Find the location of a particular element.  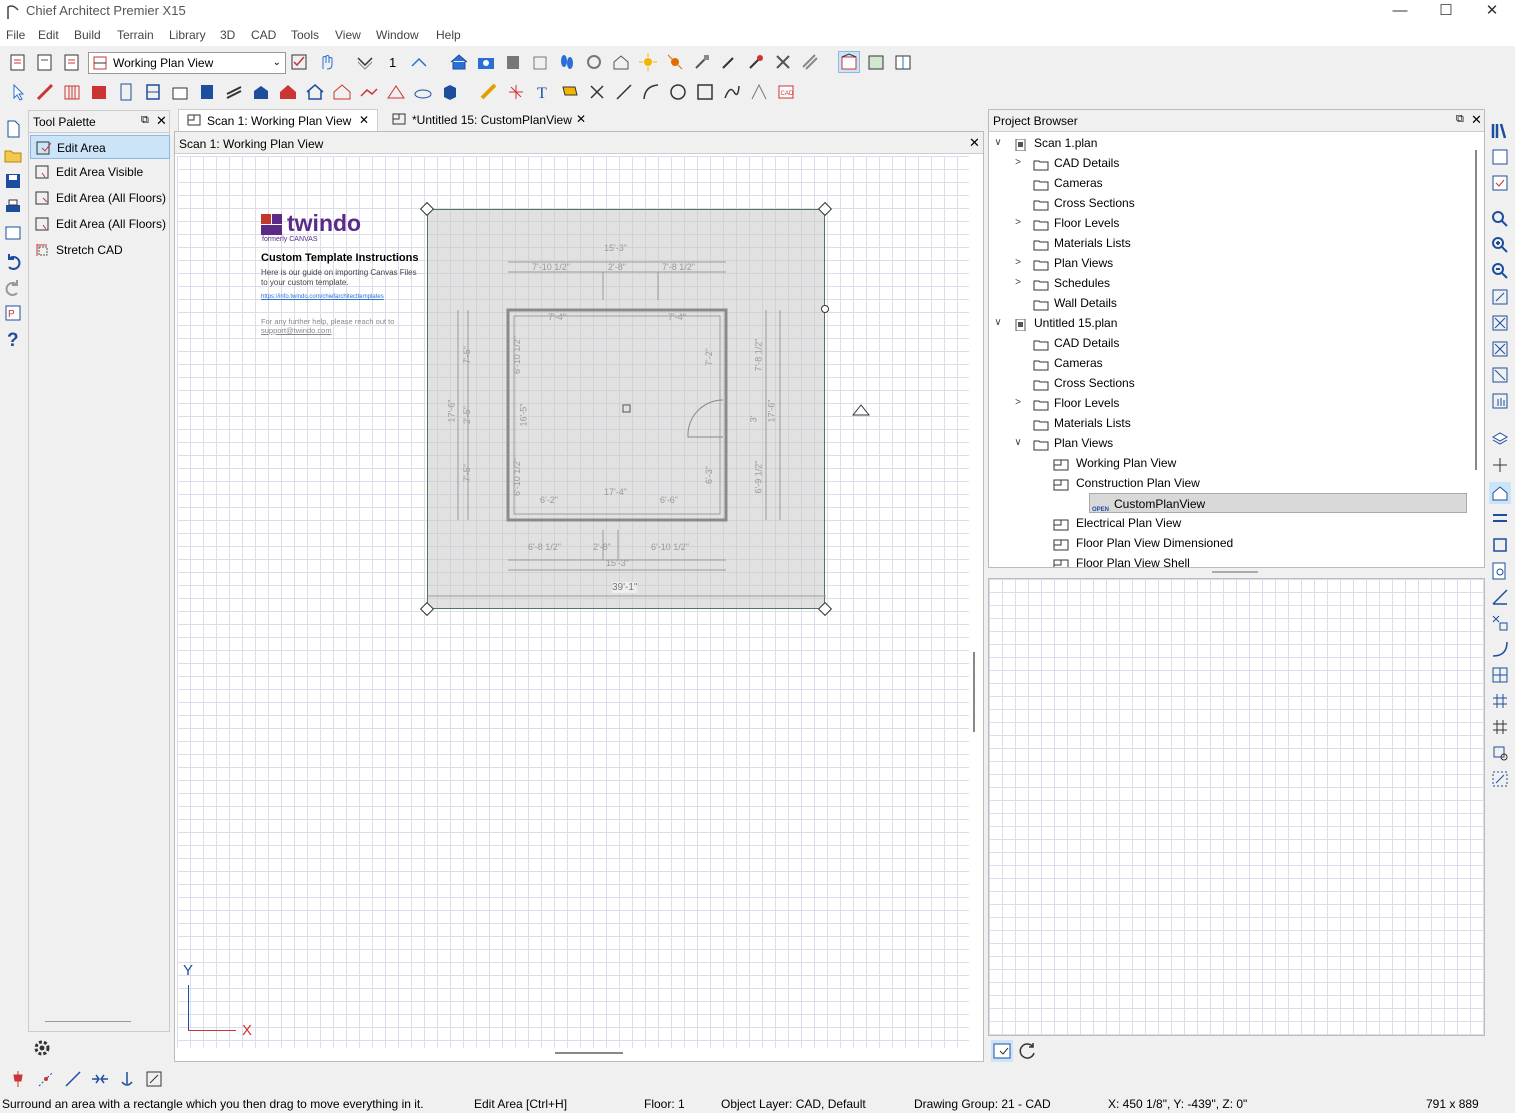

tree-item: Floor Plan View Shell is located at coordinates (1231, 560).